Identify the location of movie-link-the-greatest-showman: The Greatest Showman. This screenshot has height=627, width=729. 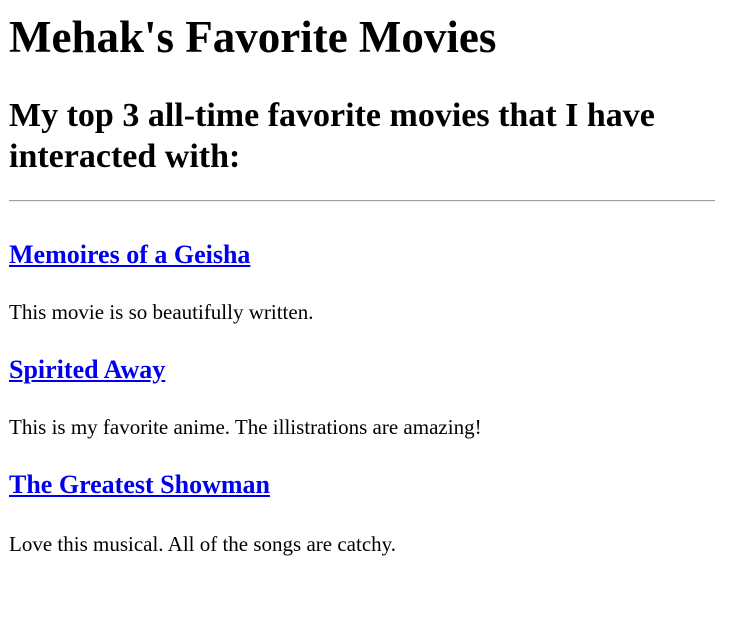
(139, 484).